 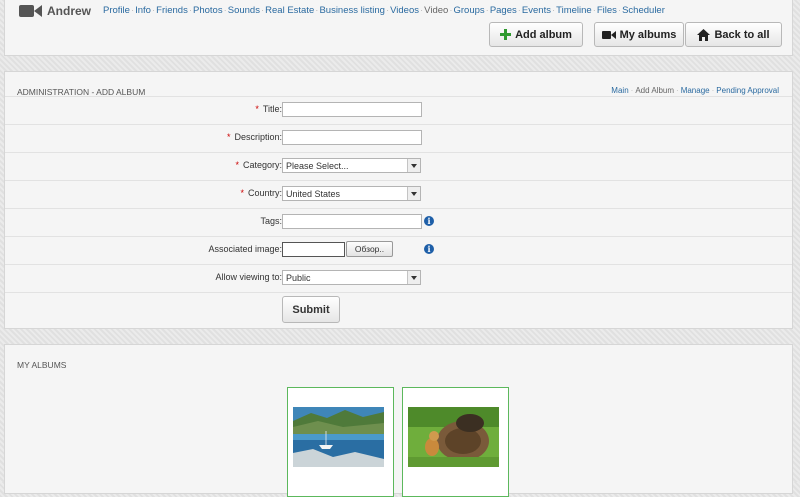 I want to click on tags-label: Tags:, so click(x=271, y=221).